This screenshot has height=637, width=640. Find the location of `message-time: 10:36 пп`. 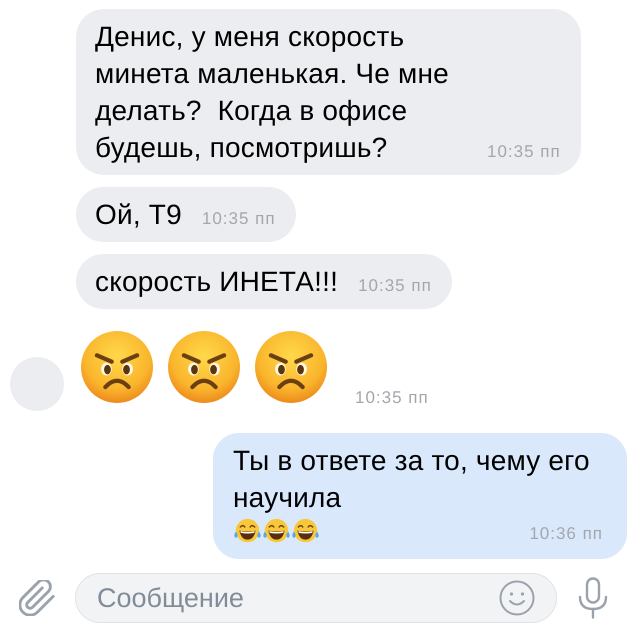

message-time: 10:36 пп is located at coordinates (566, 534).